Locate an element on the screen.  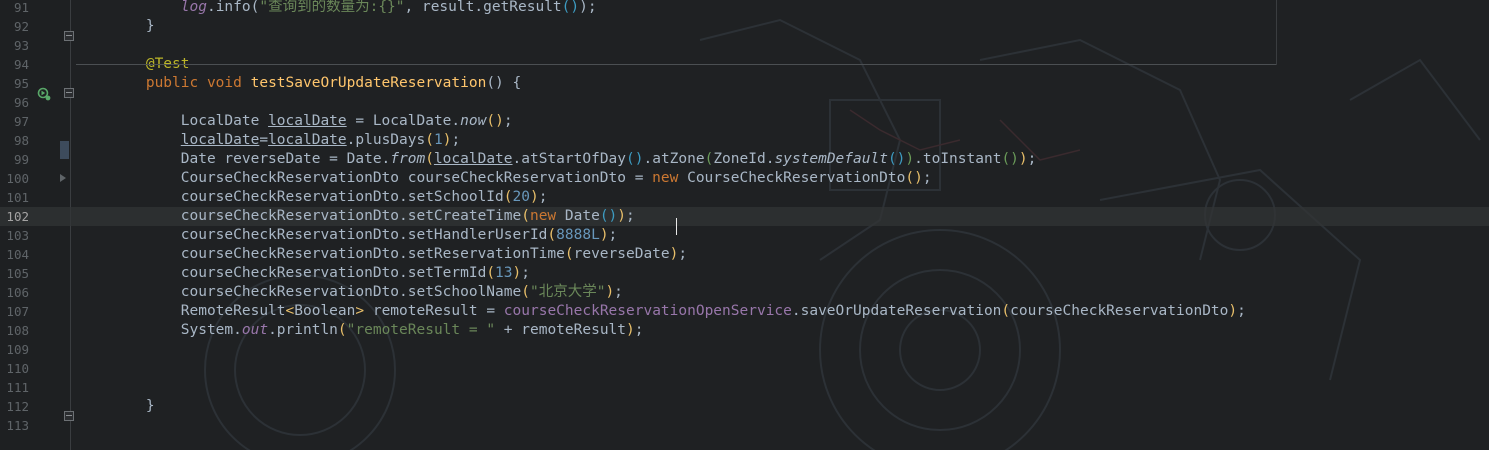
run-test-gutter-icon is located at coordinates (44, 94).